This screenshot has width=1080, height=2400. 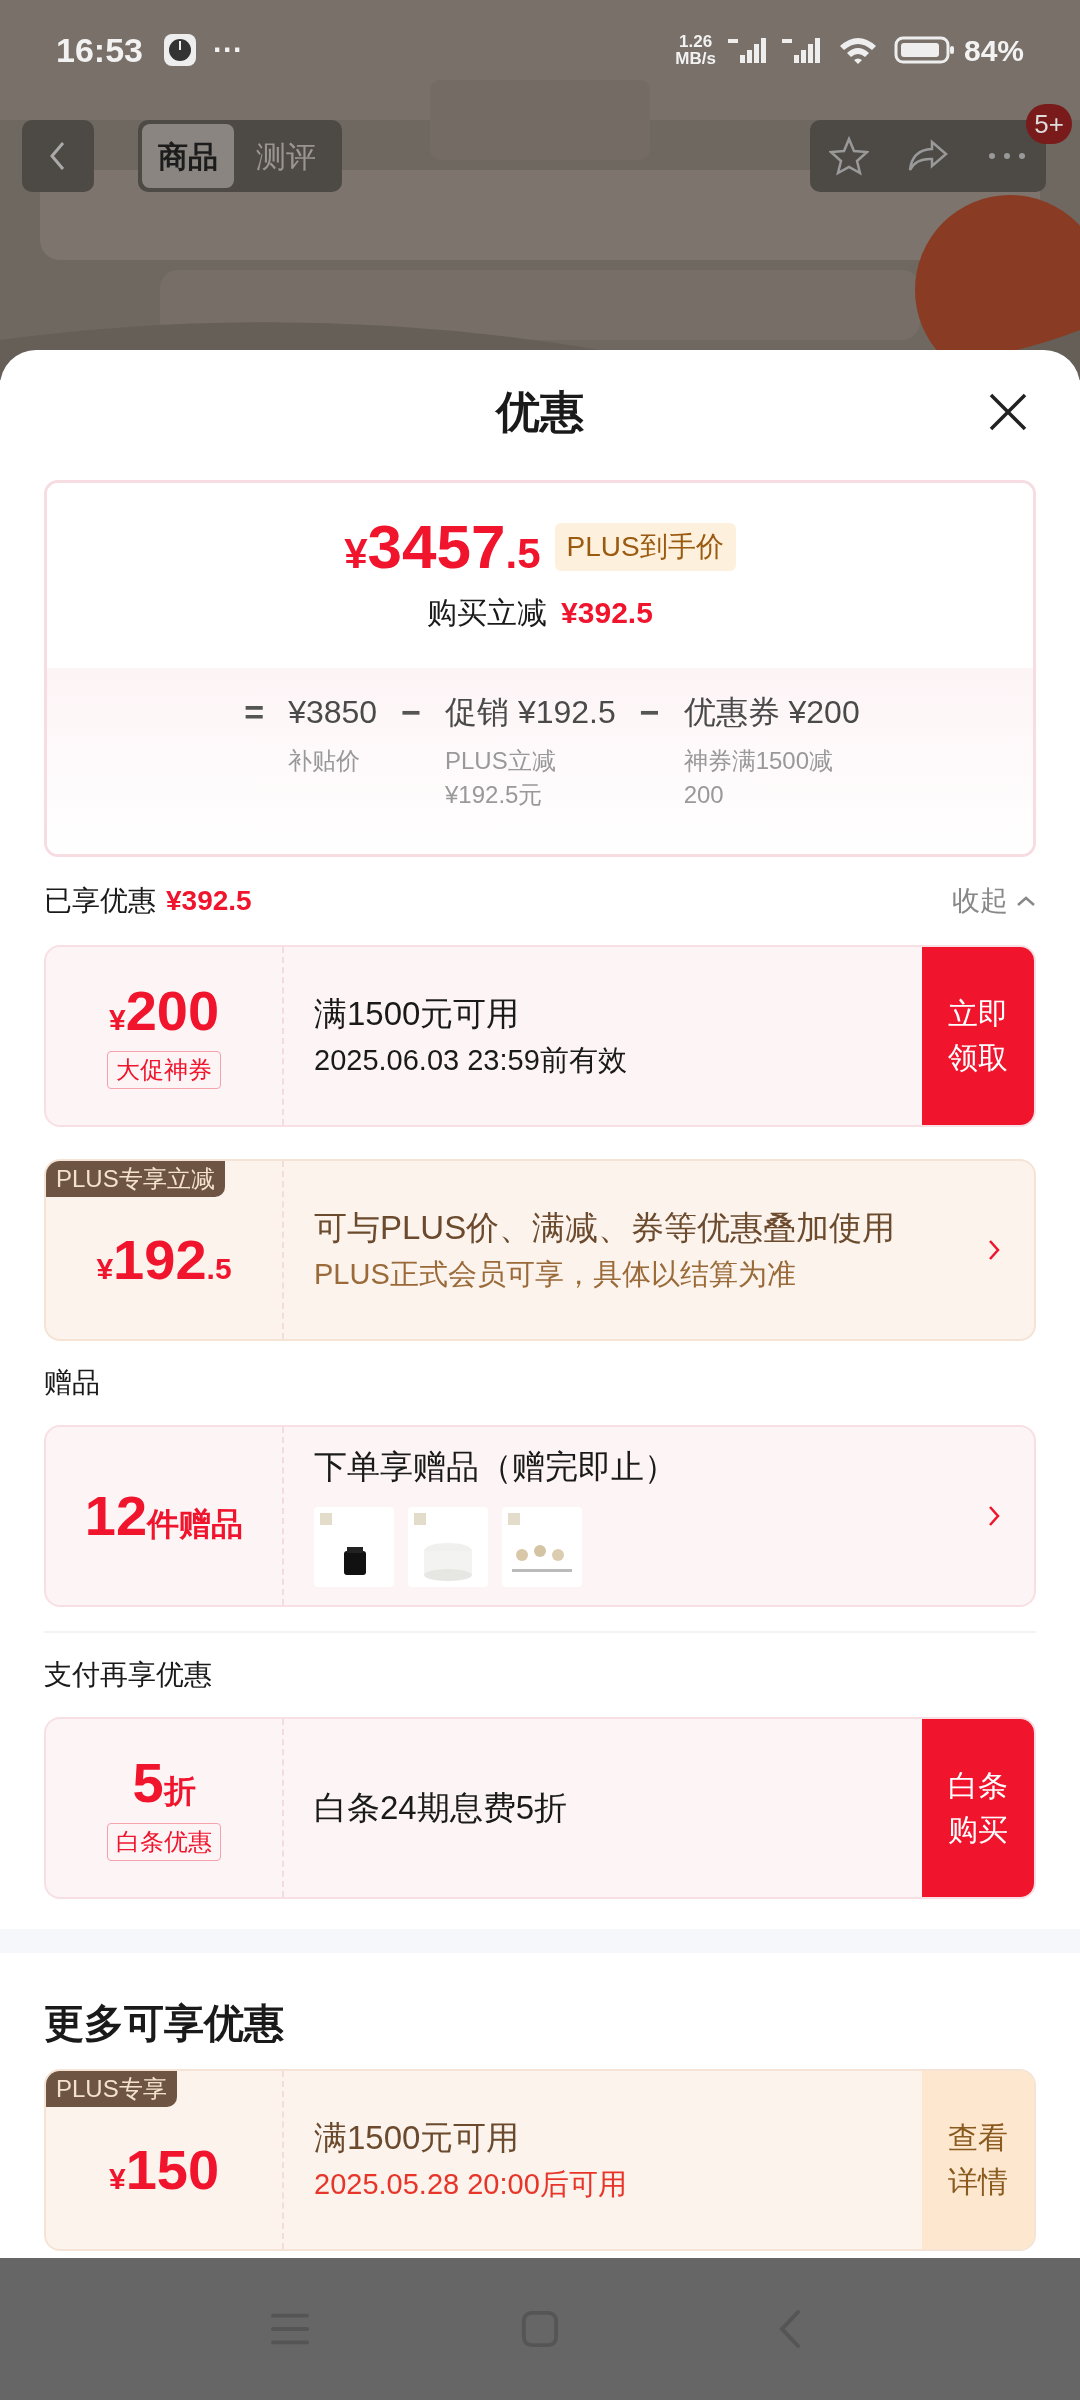 I want to click on action-button: 白条购买, so click(x=978, y=1808).